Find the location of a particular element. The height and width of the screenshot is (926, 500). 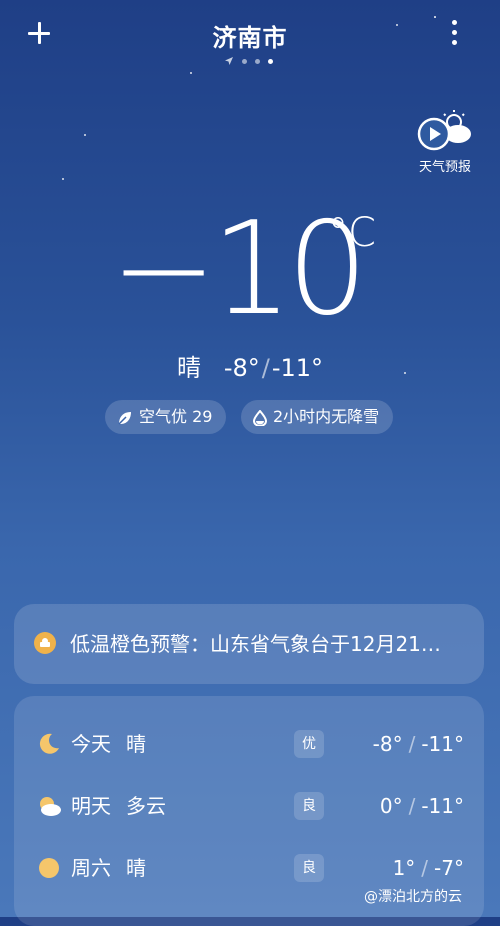

city-title: 济南市 is located at coordinates (250, 38).